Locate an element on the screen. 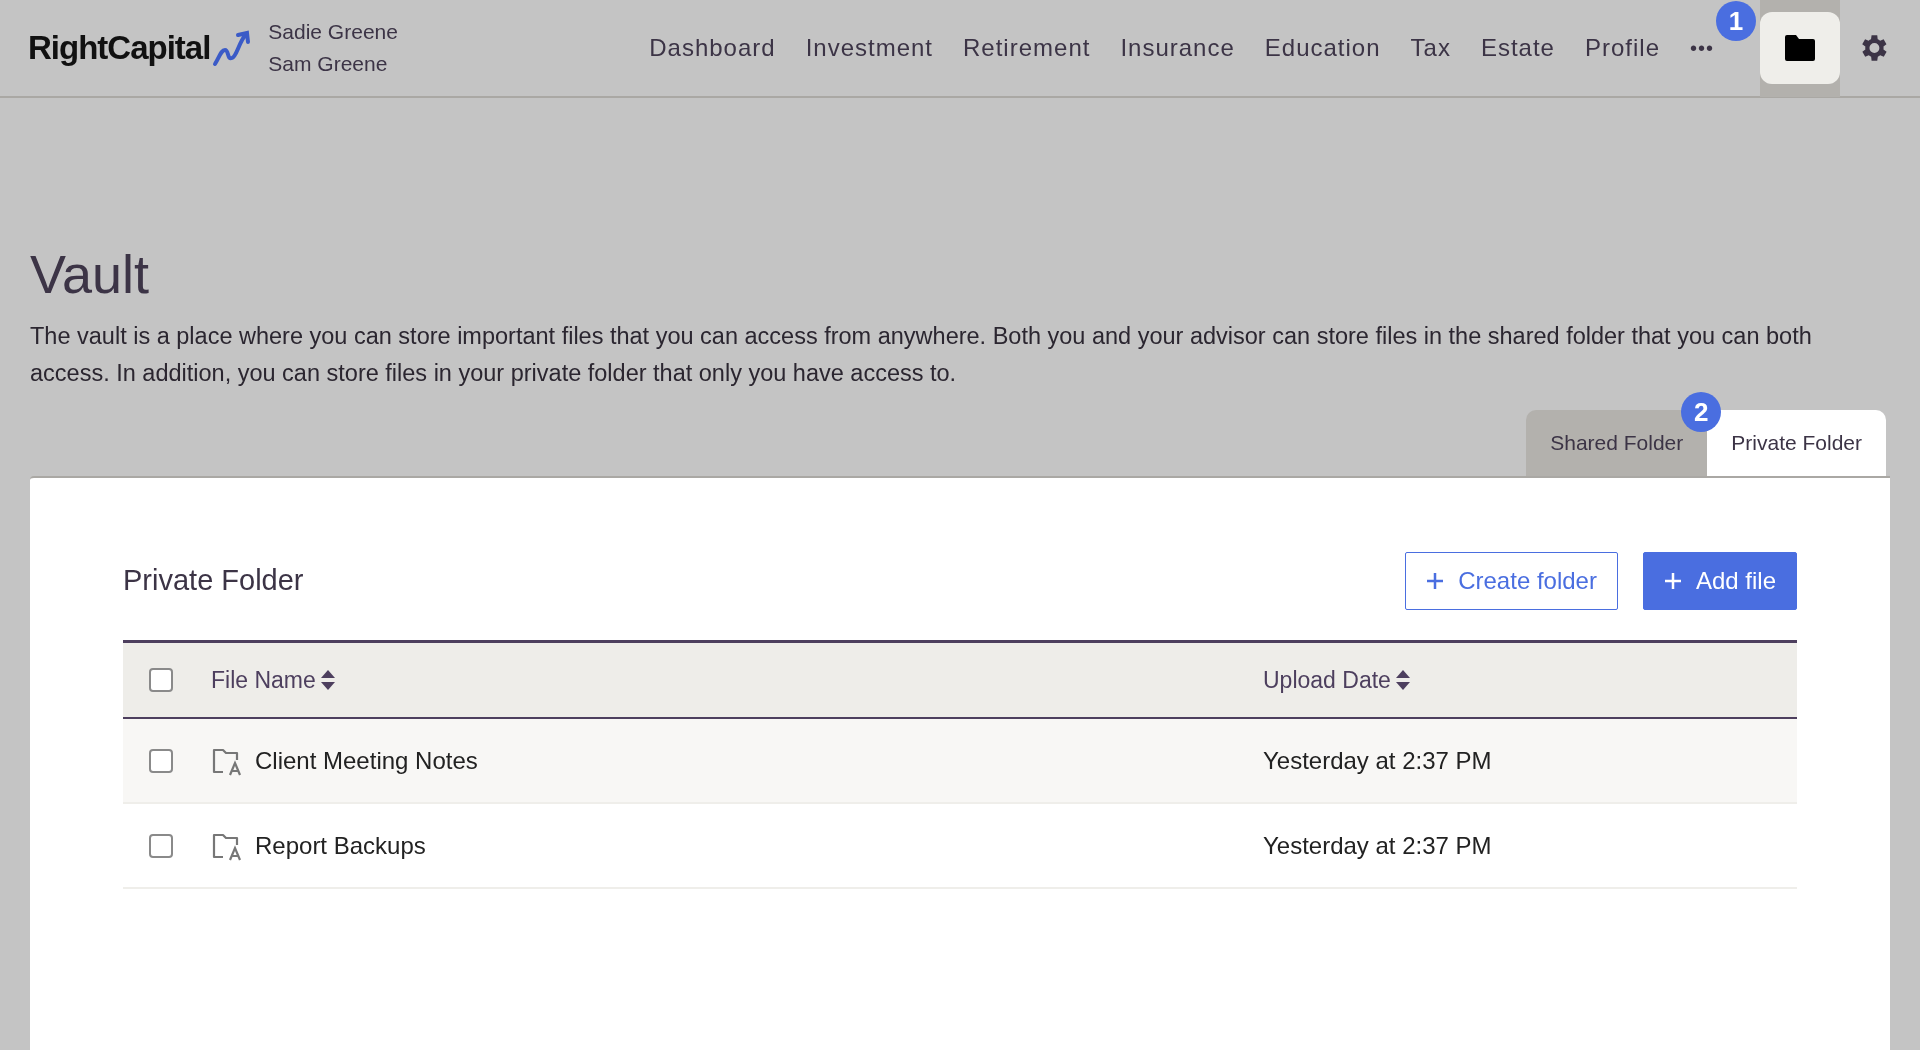 This screenshot has width=1920, height=1050. nav-link: Insurance is located at coordinates (1177, 48).